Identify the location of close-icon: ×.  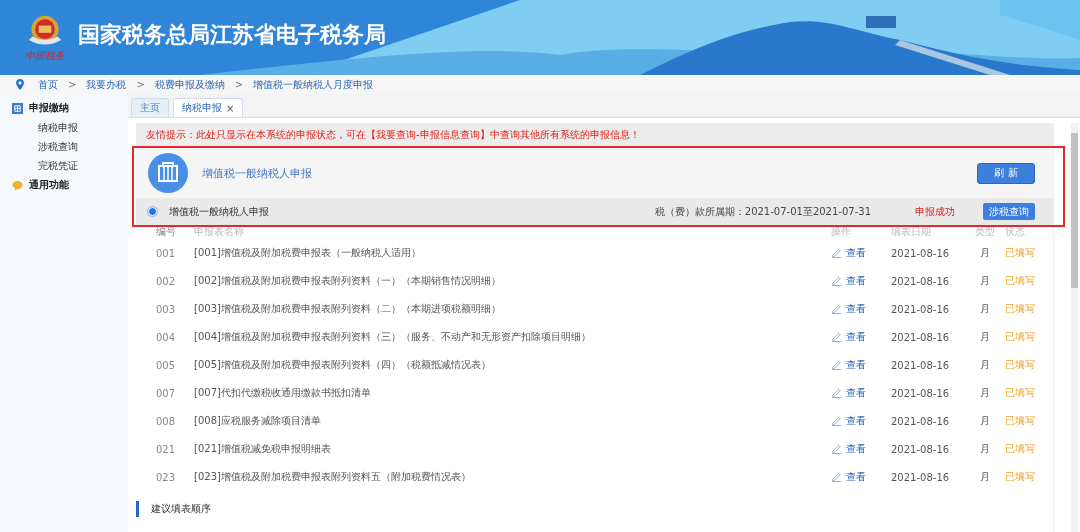
(230, 108).